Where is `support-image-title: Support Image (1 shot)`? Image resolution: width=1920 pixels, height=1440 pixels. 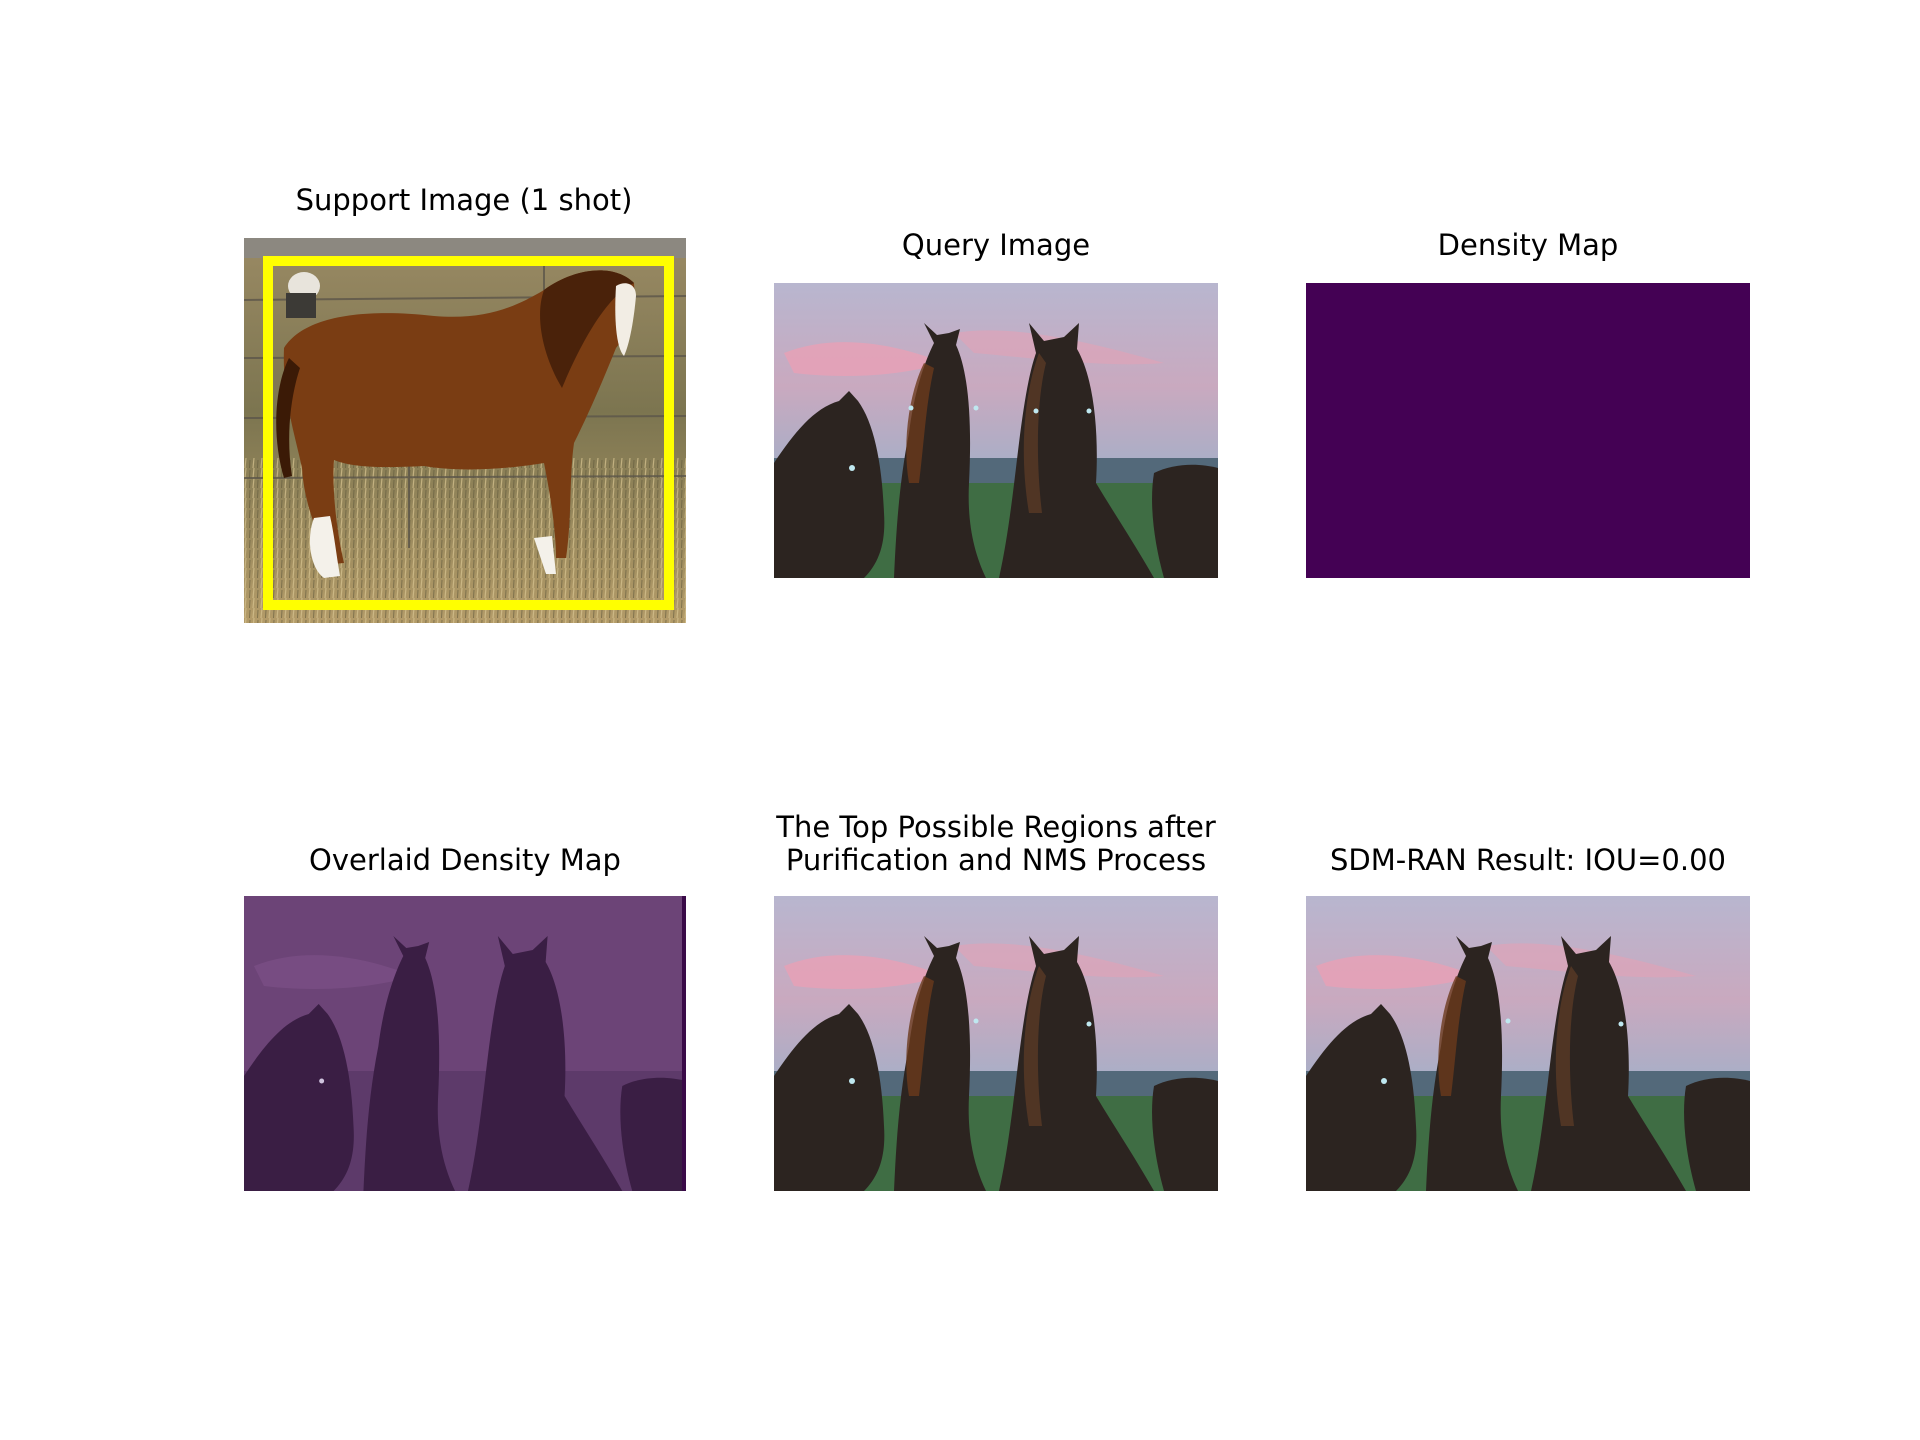
support-image-title: Support Image (1 shot) is located at coordinates (464, 200).